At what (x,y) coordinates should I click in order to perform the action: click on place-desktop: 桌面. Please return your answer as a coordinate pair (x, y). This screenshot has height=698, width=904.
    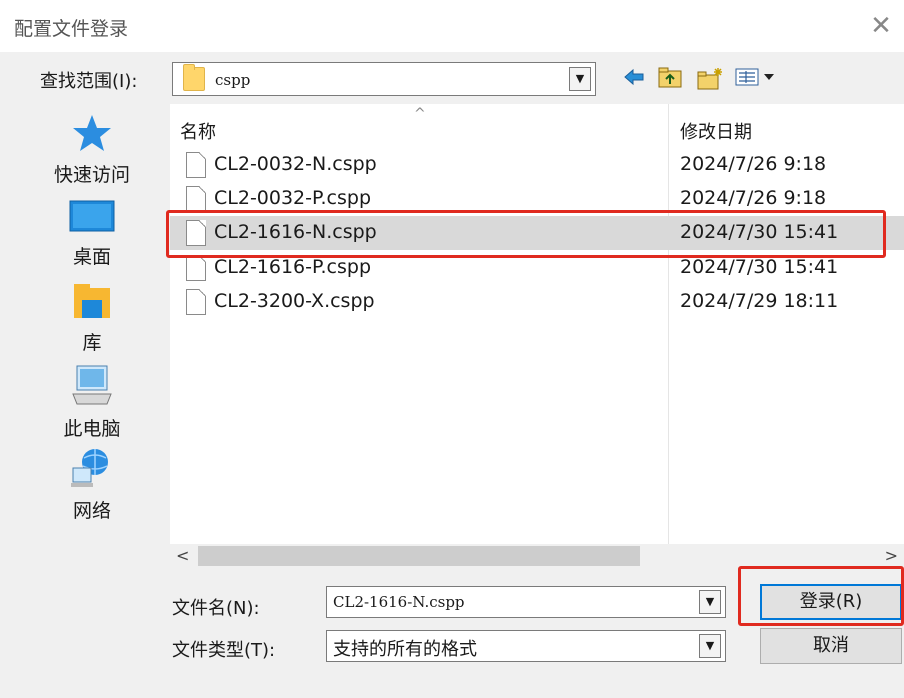
    Looking at the image, I should click on (92, 234).